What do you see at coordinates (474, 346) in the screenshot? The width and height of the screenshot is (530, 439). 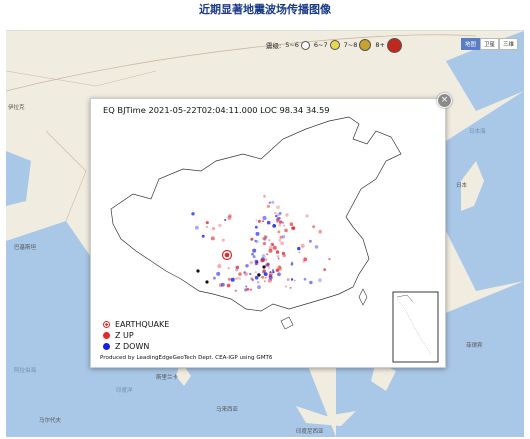 I see `map-label-philippines: 菲律宾` at bounding box center [474, 346].